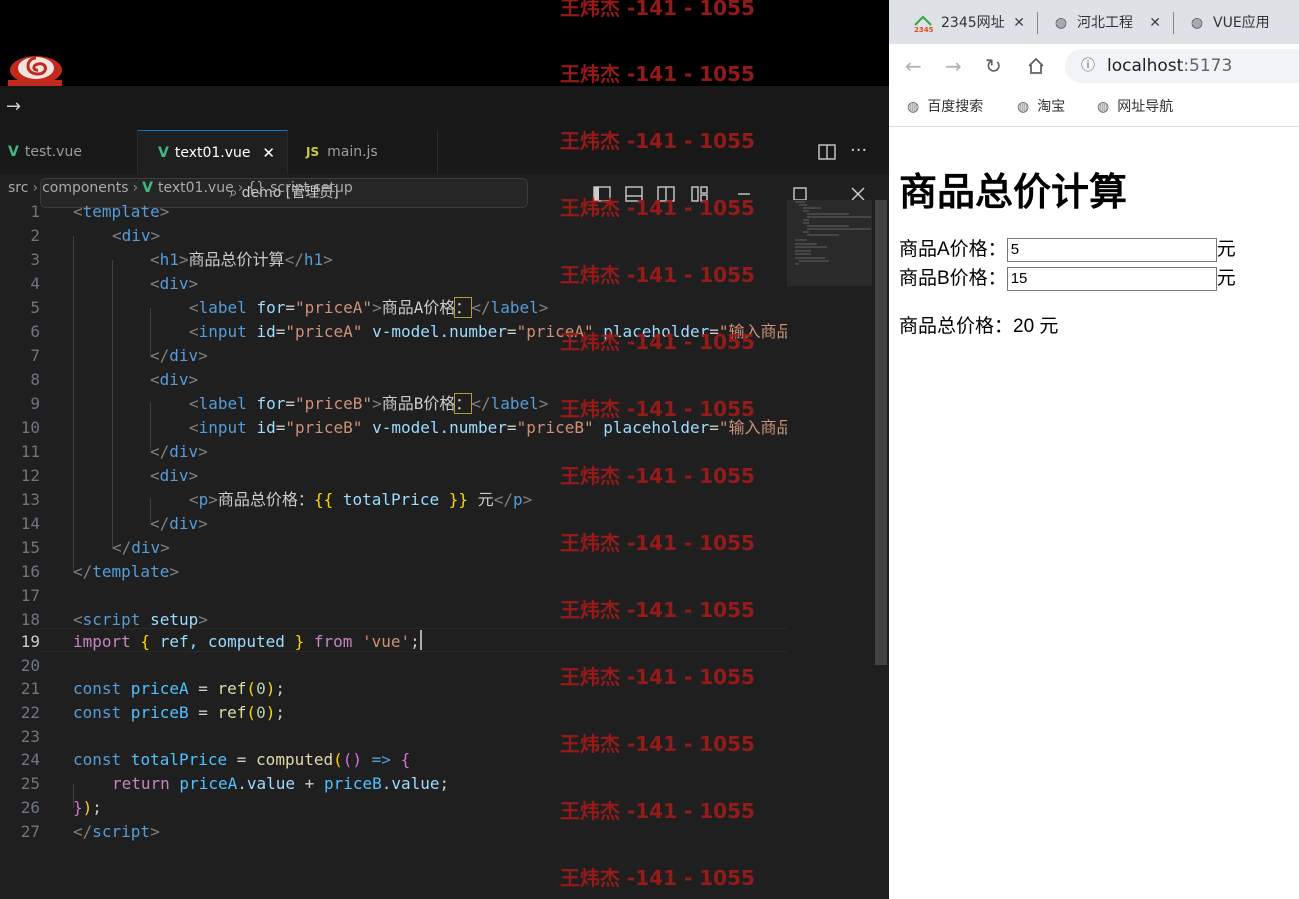 This screenshot has width=1299, height=899. What do you see at coordinates (1208, 66) in the screenshot?
I see `url-port: :5173` at bounding box center [1208, 66].